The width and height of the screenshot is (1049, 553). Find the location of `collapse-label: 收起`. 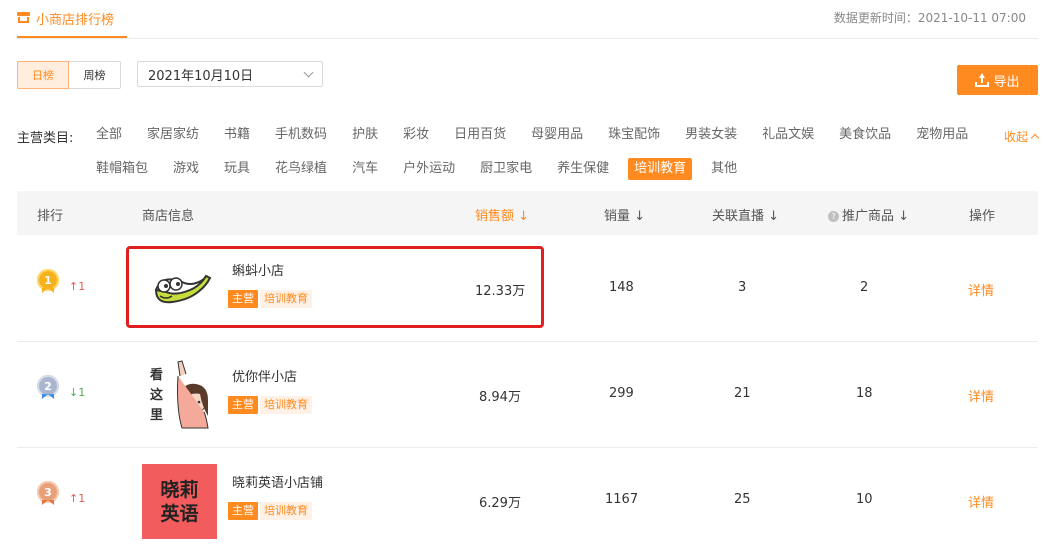

collapse-label: 收起 is located at coordinates (1015, 137).